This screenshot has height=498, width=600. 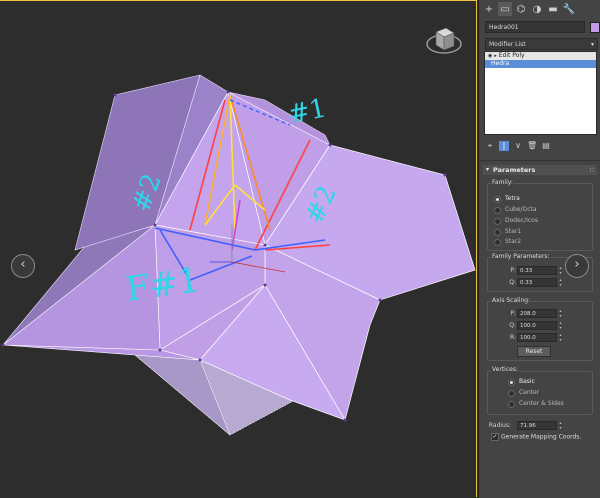 I want to click on modifier-list-label: Modifier List, so click(x=507, y=44).